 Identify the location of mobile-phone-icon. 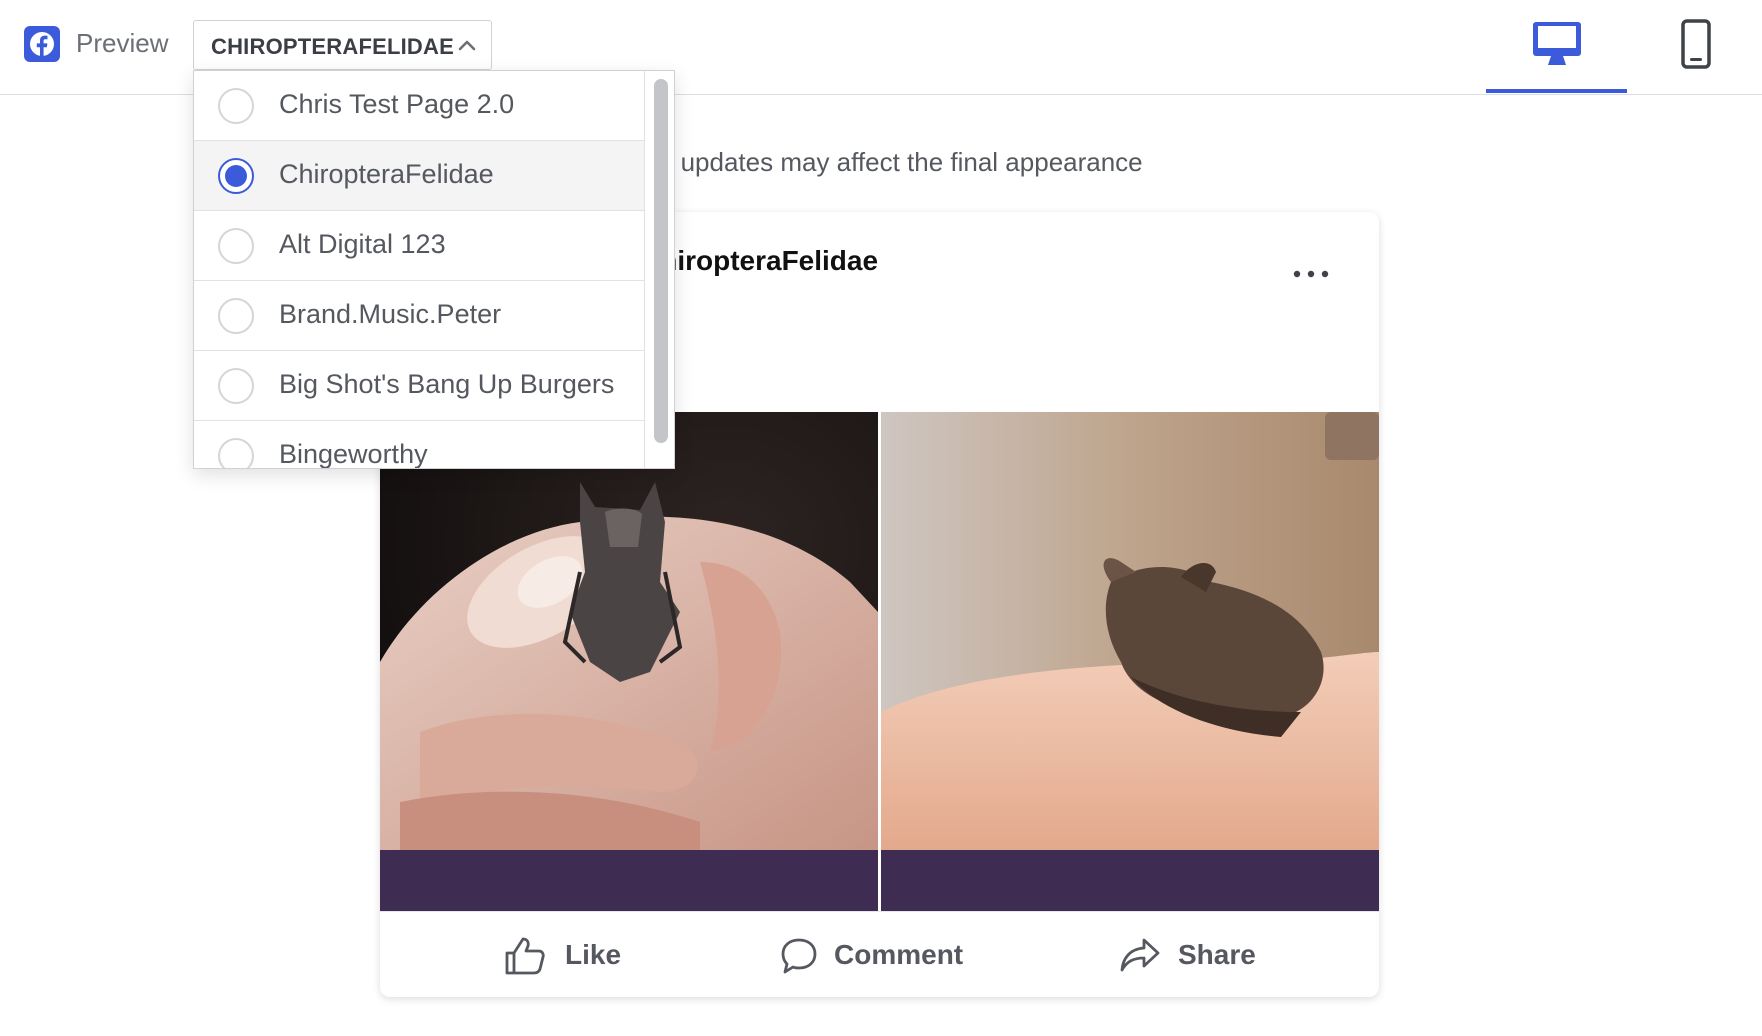
(1696, 44).